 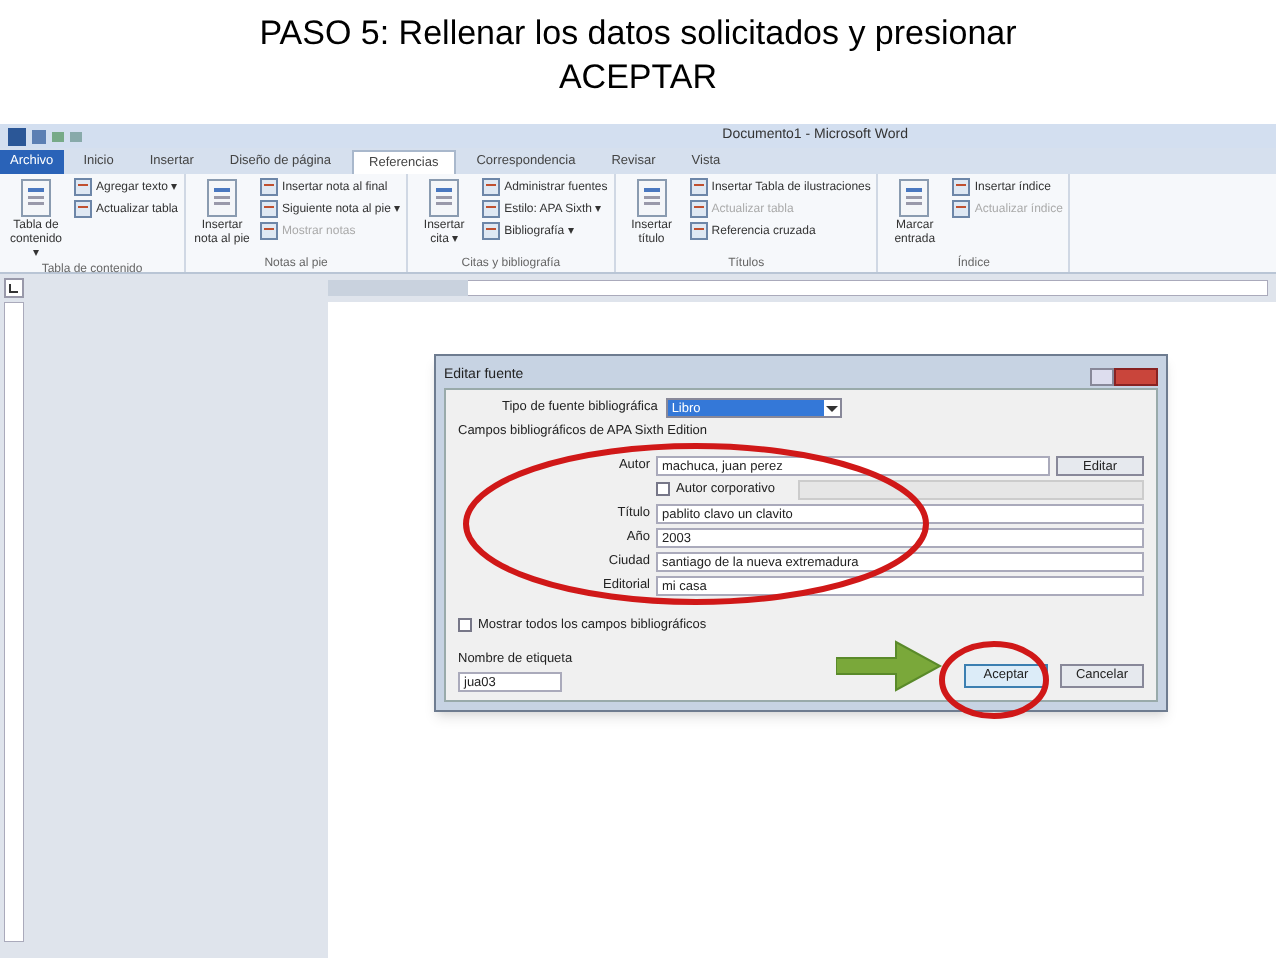 What do you see at coordinates (831, 408) in the screenshot?
I see `dropdown-arrow-icon` at bounding box center [831, 408].